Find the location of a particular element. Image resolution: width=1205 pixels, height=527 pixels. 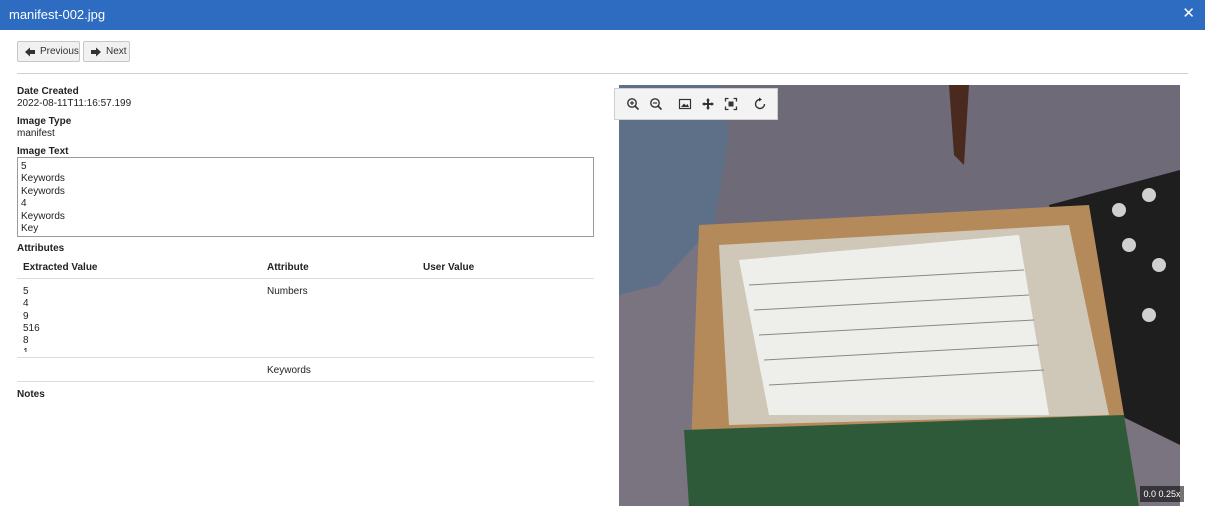

image-text-line: Key is located at coordinates (30, 229).